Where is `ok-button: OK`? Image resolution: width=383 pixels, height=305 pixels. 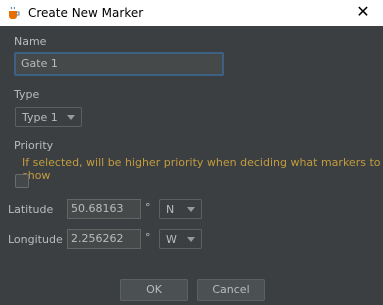 ok-button: OK is located at coordinates (154, 290).